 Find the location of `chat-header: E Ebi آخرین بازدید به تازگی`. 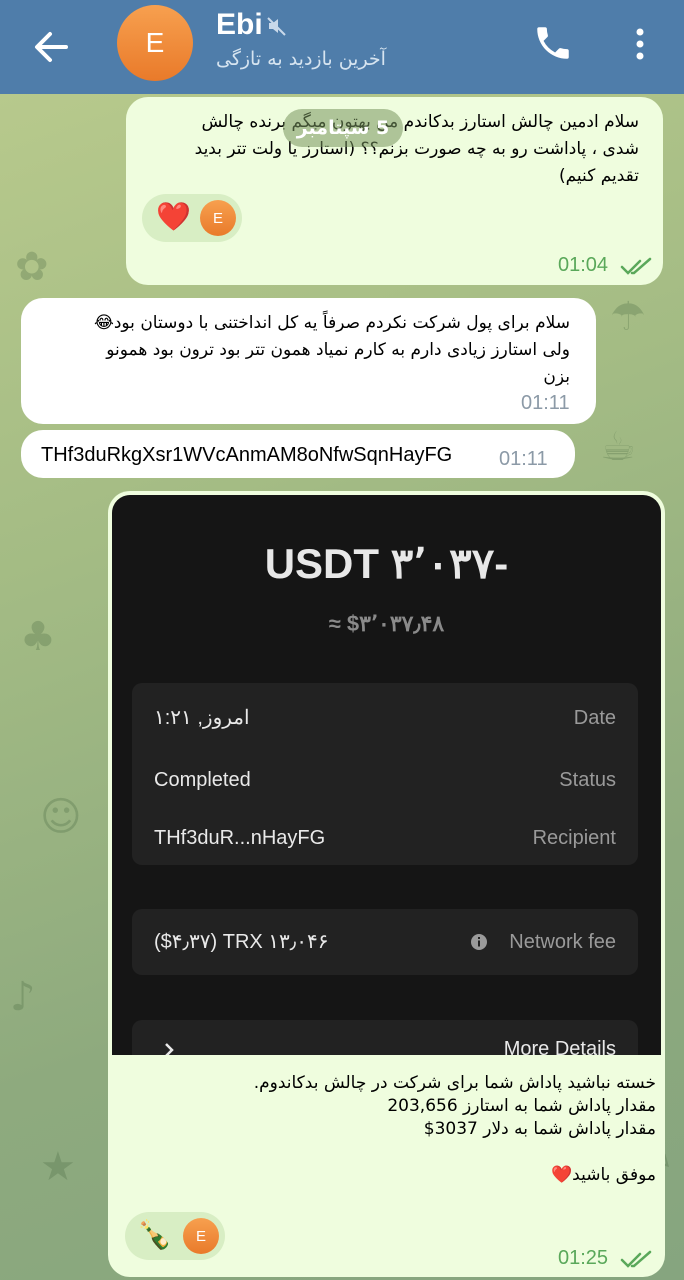

chat-header: E Ebi آخرین بازدید به تازگی is located at coordinates (342, 47).